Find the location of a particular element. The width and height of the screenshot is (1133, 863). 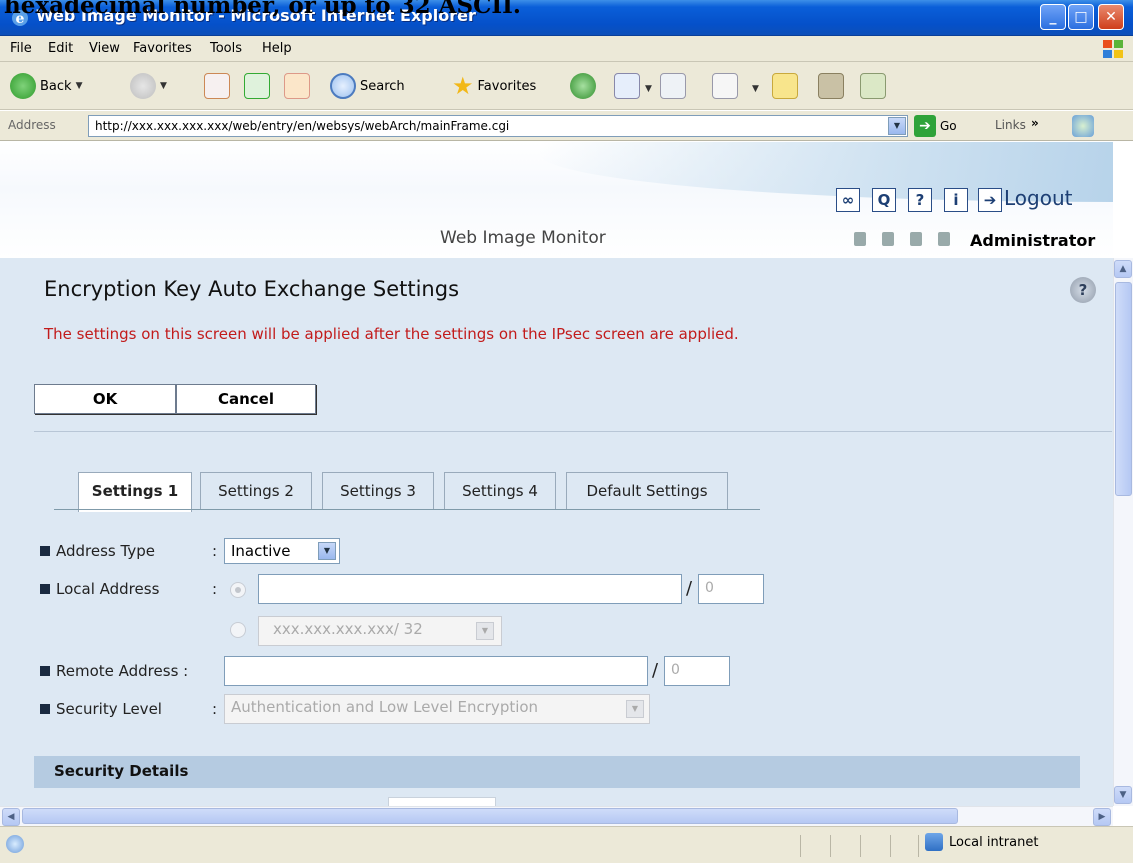

product-name: Web Image Monitor is located at coordinates (523, 238).